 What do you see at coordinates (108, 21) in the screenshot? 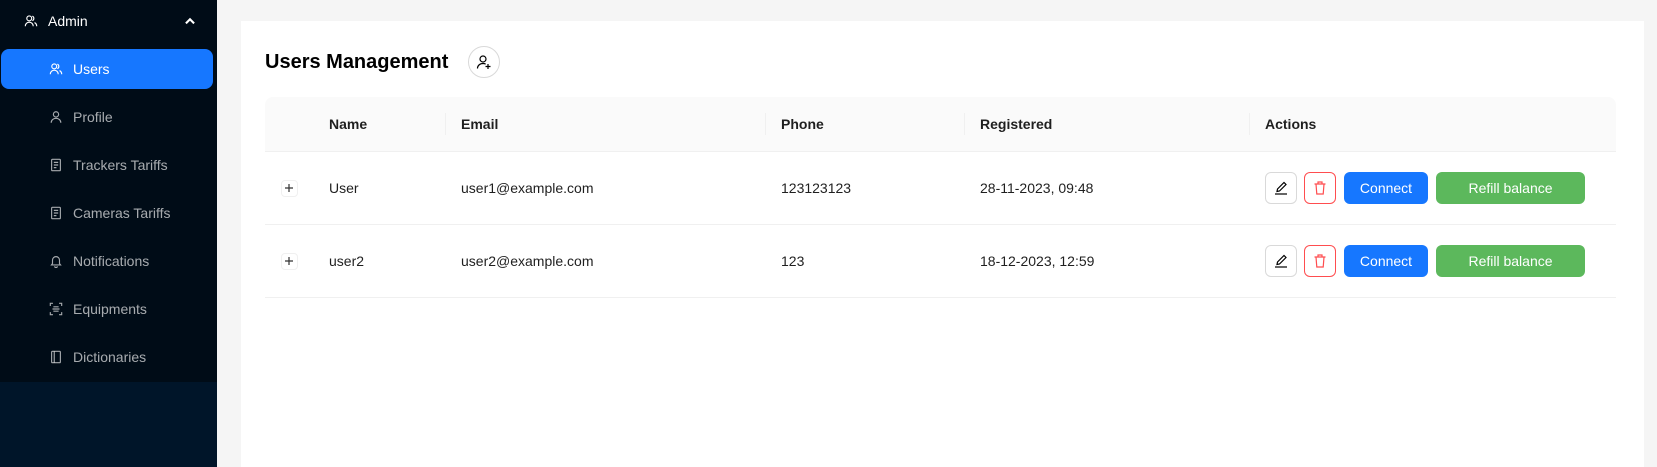
I see `menu-group-admin: Admin` at bounding box center [108, 21].